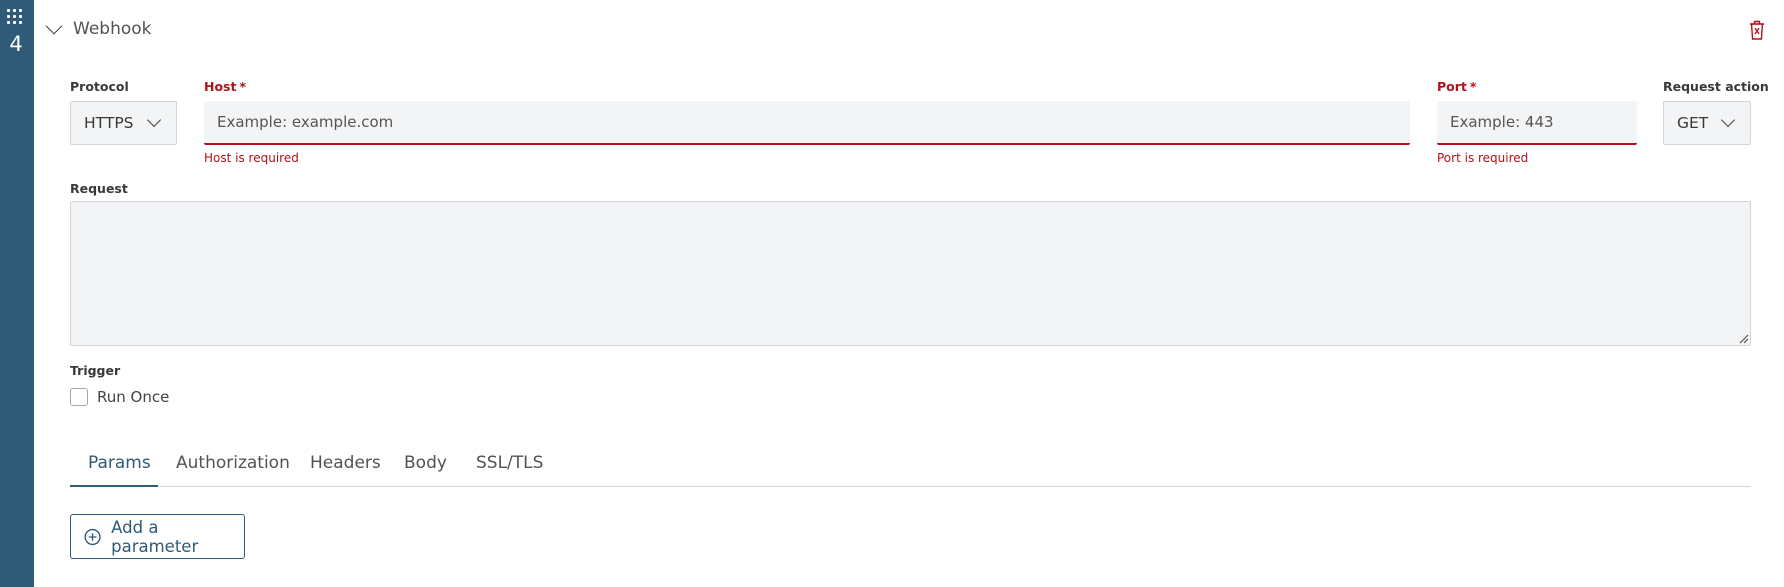 The height and width of the screenshot is (587, 1784). Describe the element at coordinates (95, 370) in the screenshot. I see `trigger-label: Trigger` at that location.